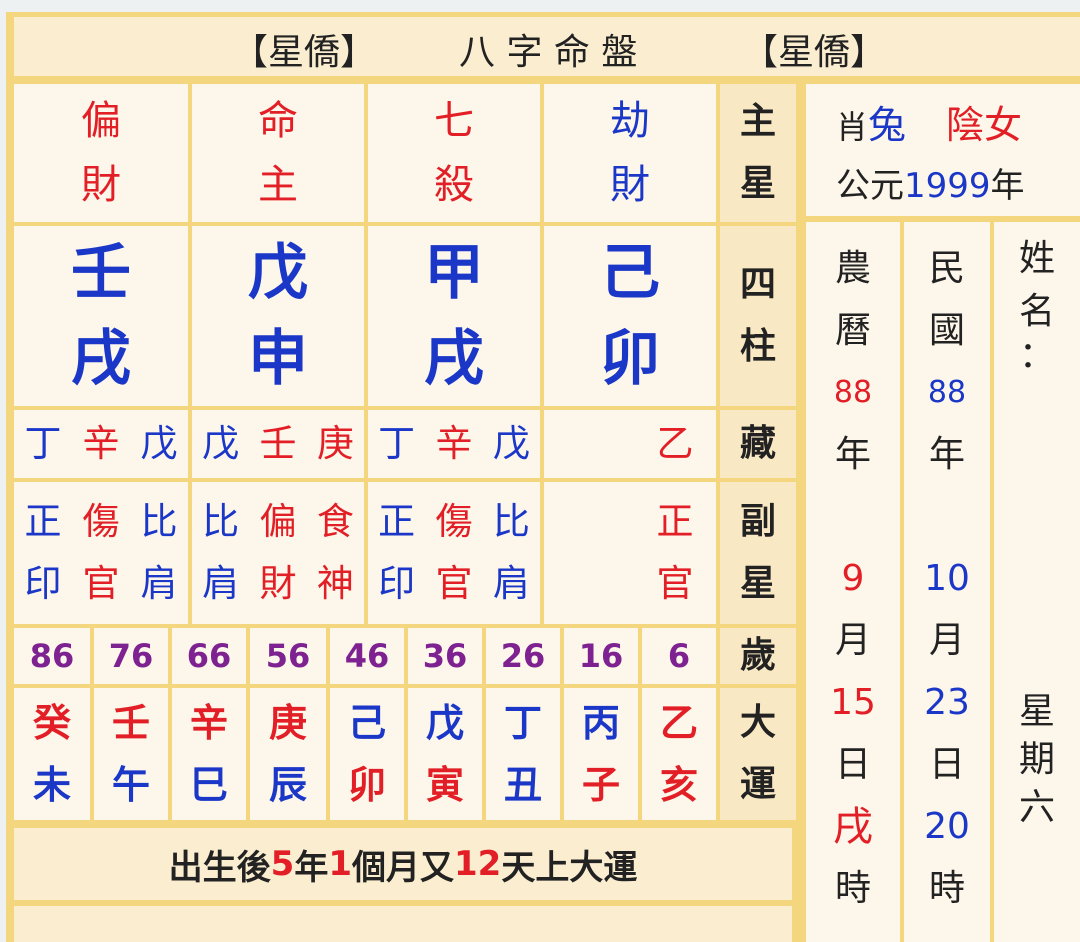 The height and width of the screenshot is (942, 1080). Describe the element at coordinates (454, 444) in the screenshot. I see `hidden-stems-3: 丁 辛 戊` at that location.